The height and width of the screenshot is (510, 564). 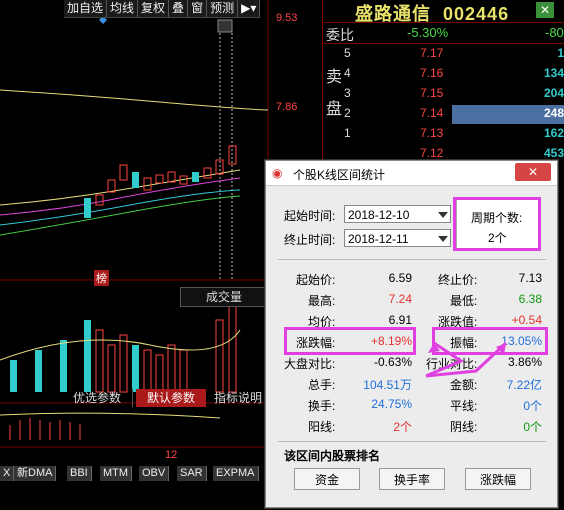 I want to click on price-mid-label: 7.86, so click(x=287, y=107).